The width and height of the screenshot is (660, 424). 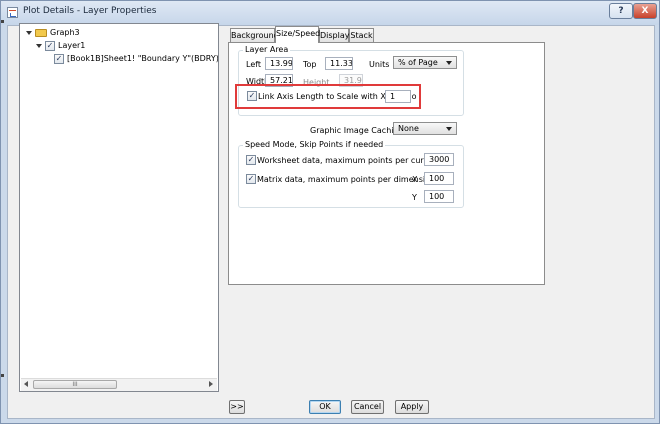 I want to click on scroll-left-icon, so click(x=26, y=384).